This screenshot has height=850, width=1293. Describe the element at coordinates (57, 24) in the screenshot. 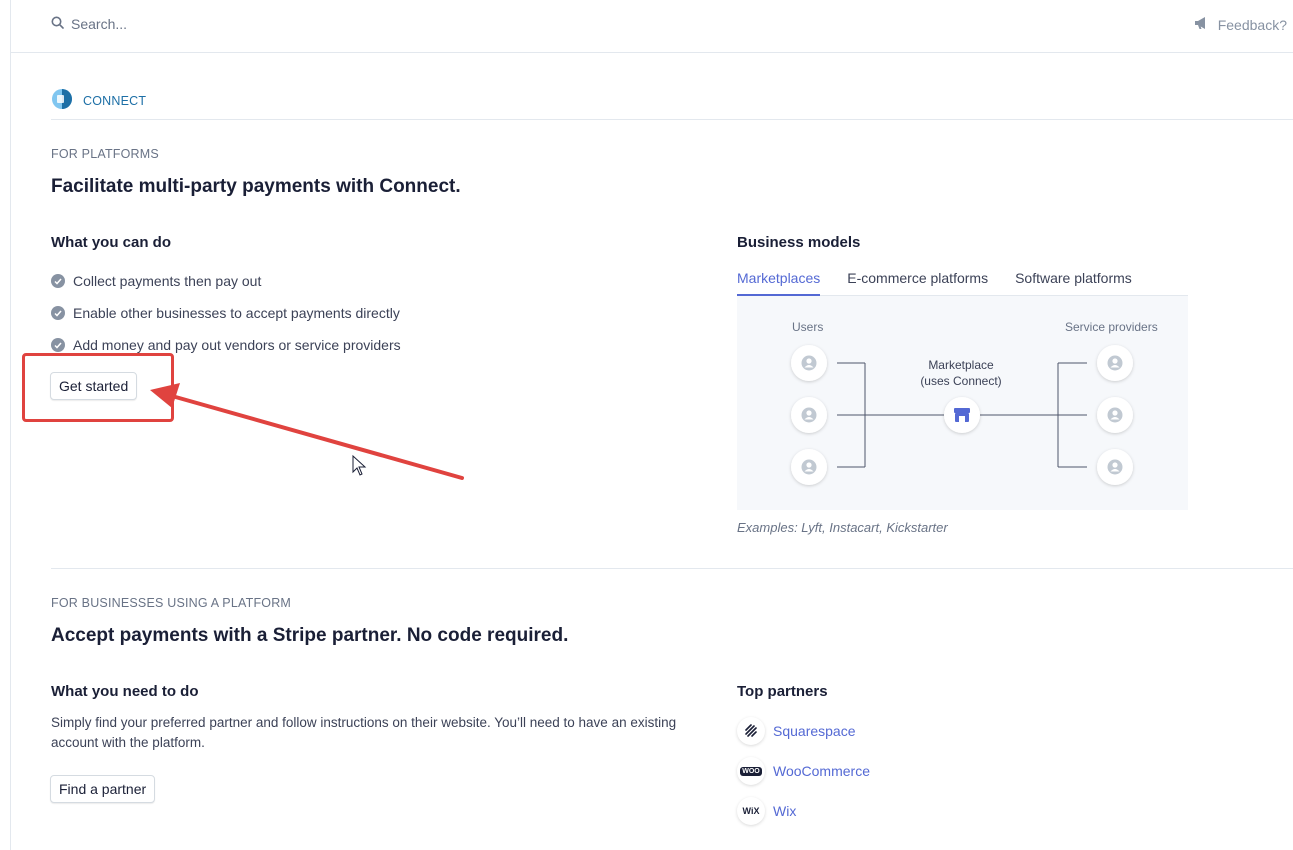

I see `search-icon` at that location.